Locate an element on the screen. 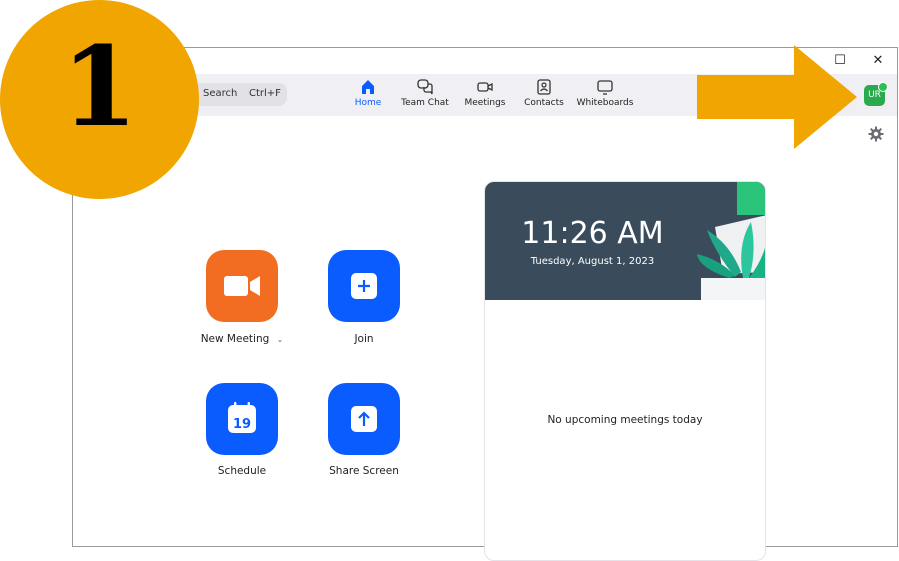 The width and height of the screenshot is (899, 561). video-camera-icon is located at coordinates (242, 286).